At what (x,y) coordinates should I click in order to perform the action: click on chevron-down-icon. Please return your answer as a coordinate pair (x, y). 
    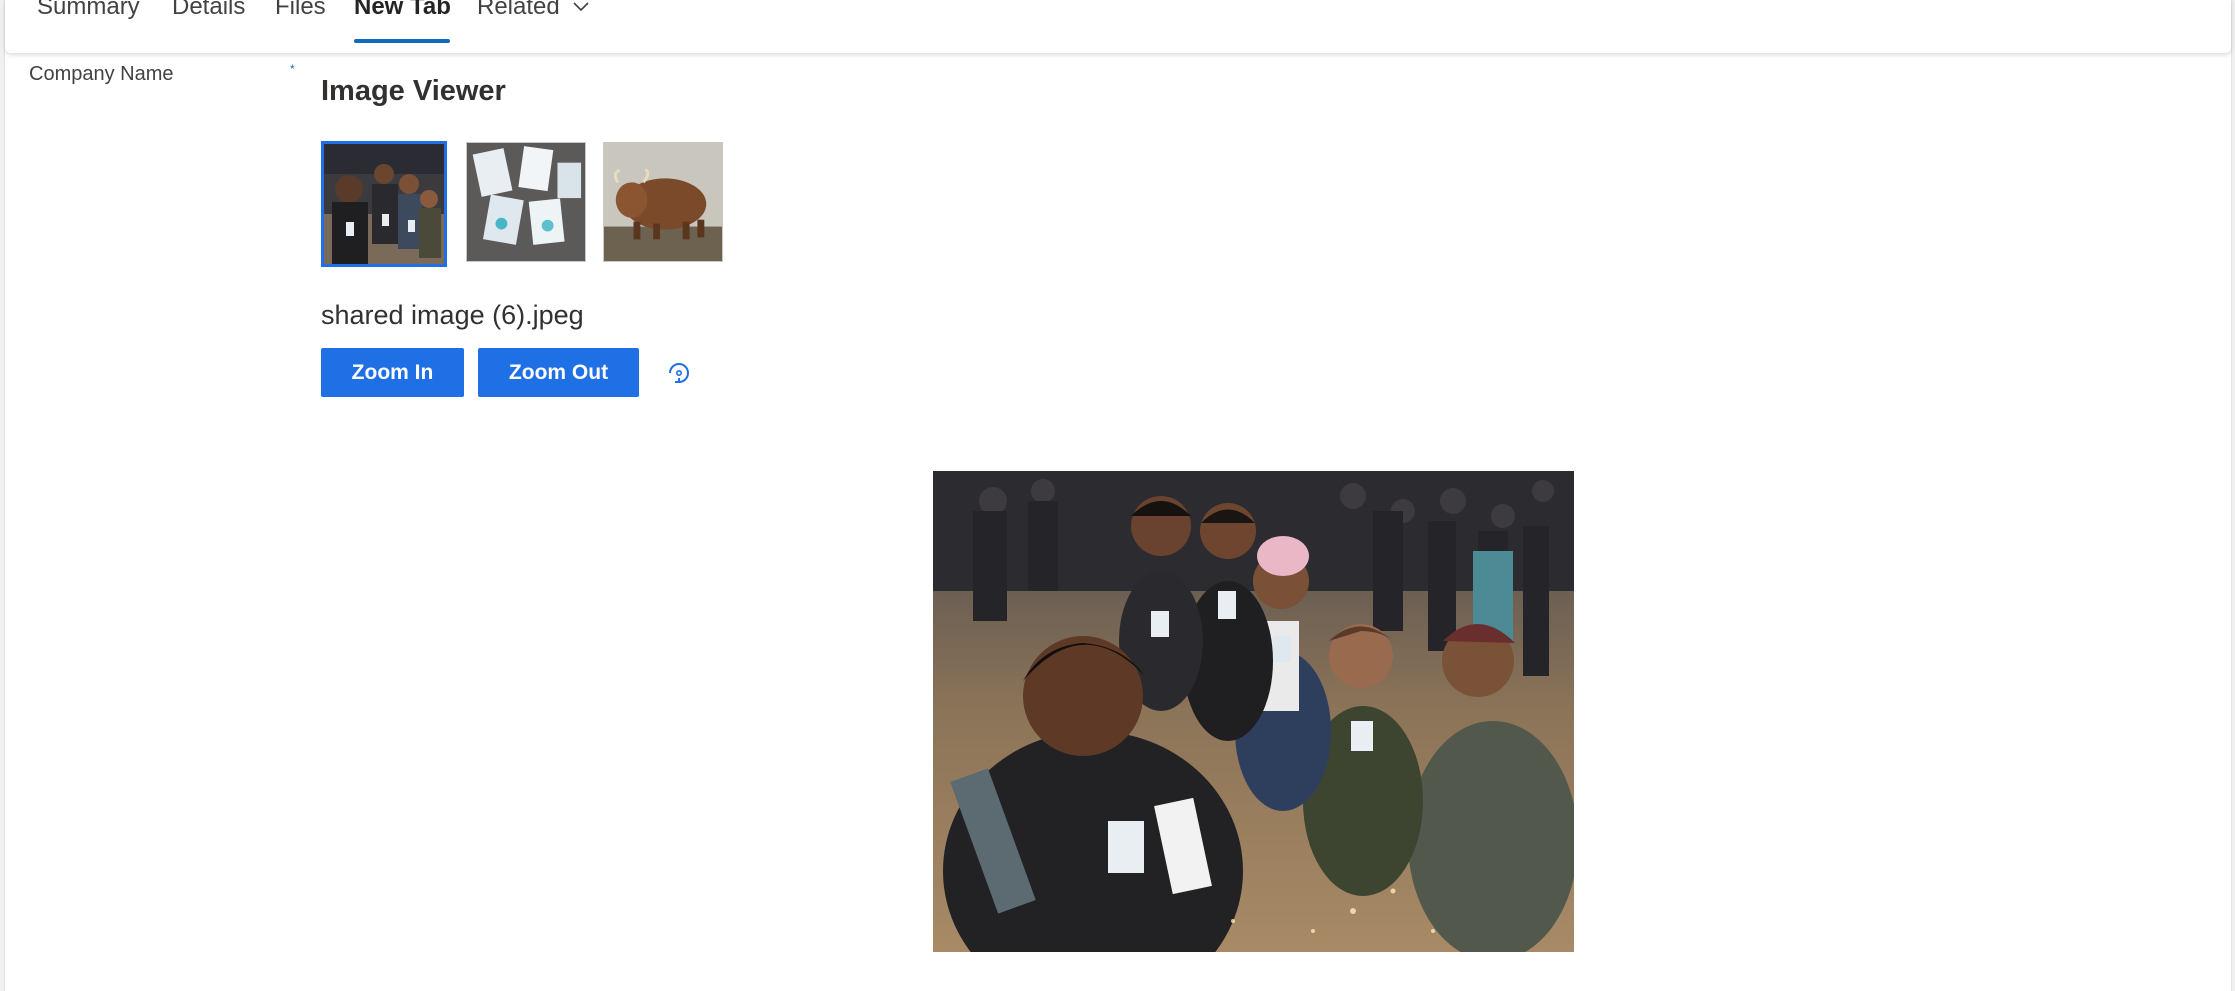
    Looking at the image, I should click on (581, 7).